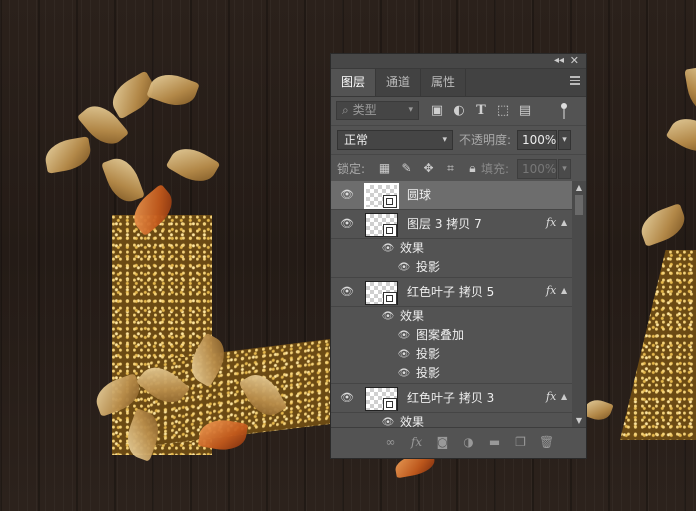 This screenshot has width=696, height=511. What do you see at coordinates (503, 111) in the screenshot?
I see `shape-filter-icon: ⬚` at bounding box center [503, 111].